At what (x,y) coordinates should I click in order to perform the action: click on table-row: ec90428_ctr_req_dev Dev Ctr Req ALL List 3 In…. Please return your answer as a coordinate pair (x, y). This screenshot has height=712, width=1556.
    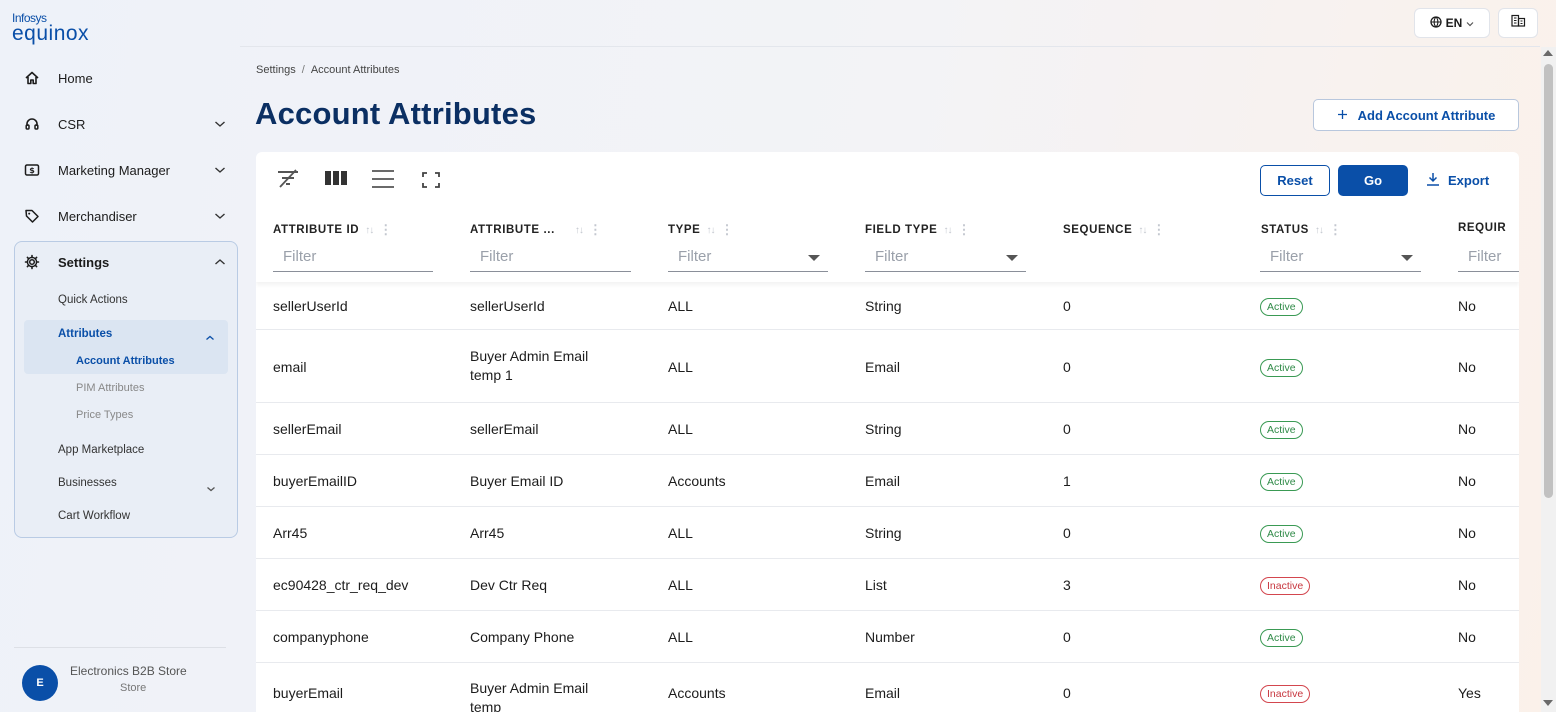
    Looking at the image, I should click on (887, 585).